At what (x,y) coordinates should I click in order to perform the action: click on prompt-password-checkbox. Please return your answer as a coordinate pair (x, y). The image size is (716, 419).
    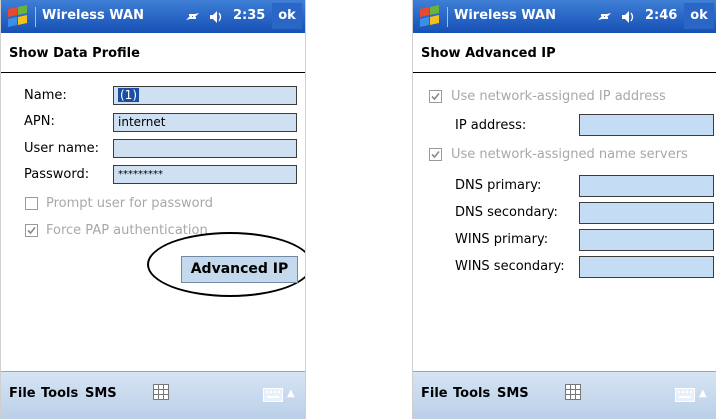
    Looking at the image, I should click on (31, 203).